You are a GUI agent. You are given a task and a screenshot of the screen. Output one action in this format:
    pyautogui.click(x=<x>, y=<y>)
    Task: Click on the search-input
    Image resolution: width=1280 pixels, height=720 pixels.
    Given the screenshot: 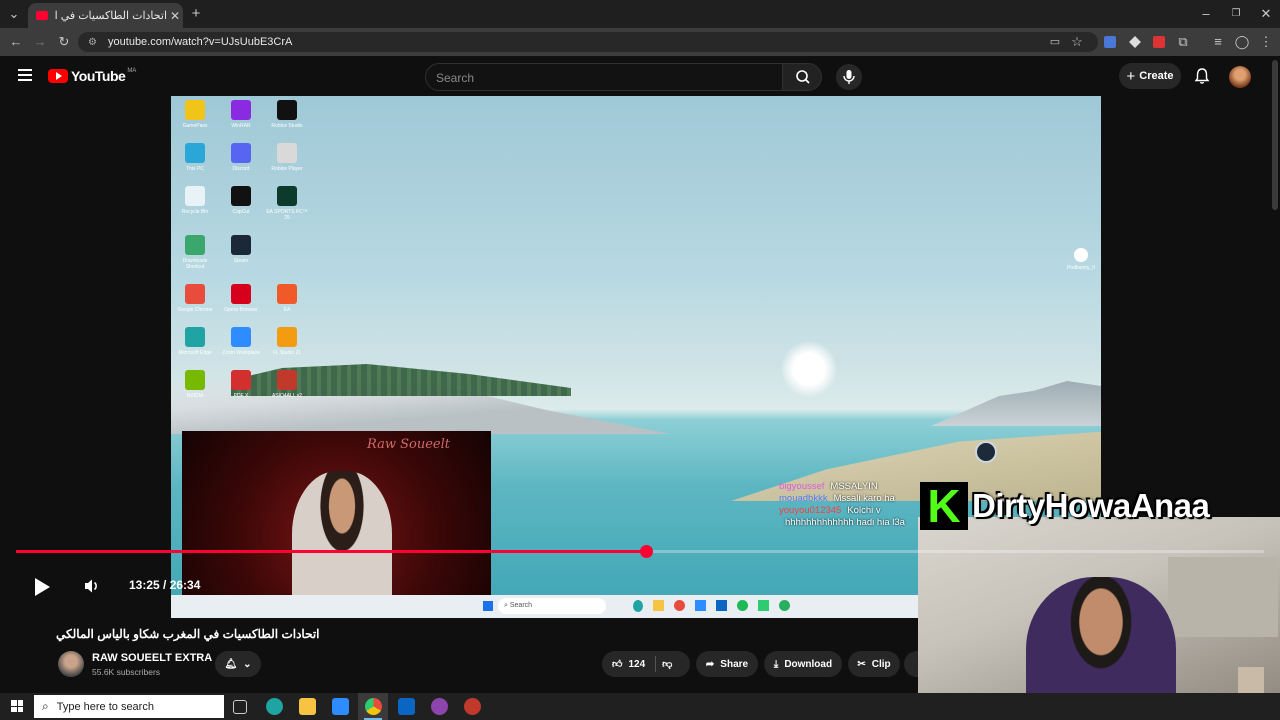 What is the action you would take?
    pyautogui.click(x=597, y=78)
    